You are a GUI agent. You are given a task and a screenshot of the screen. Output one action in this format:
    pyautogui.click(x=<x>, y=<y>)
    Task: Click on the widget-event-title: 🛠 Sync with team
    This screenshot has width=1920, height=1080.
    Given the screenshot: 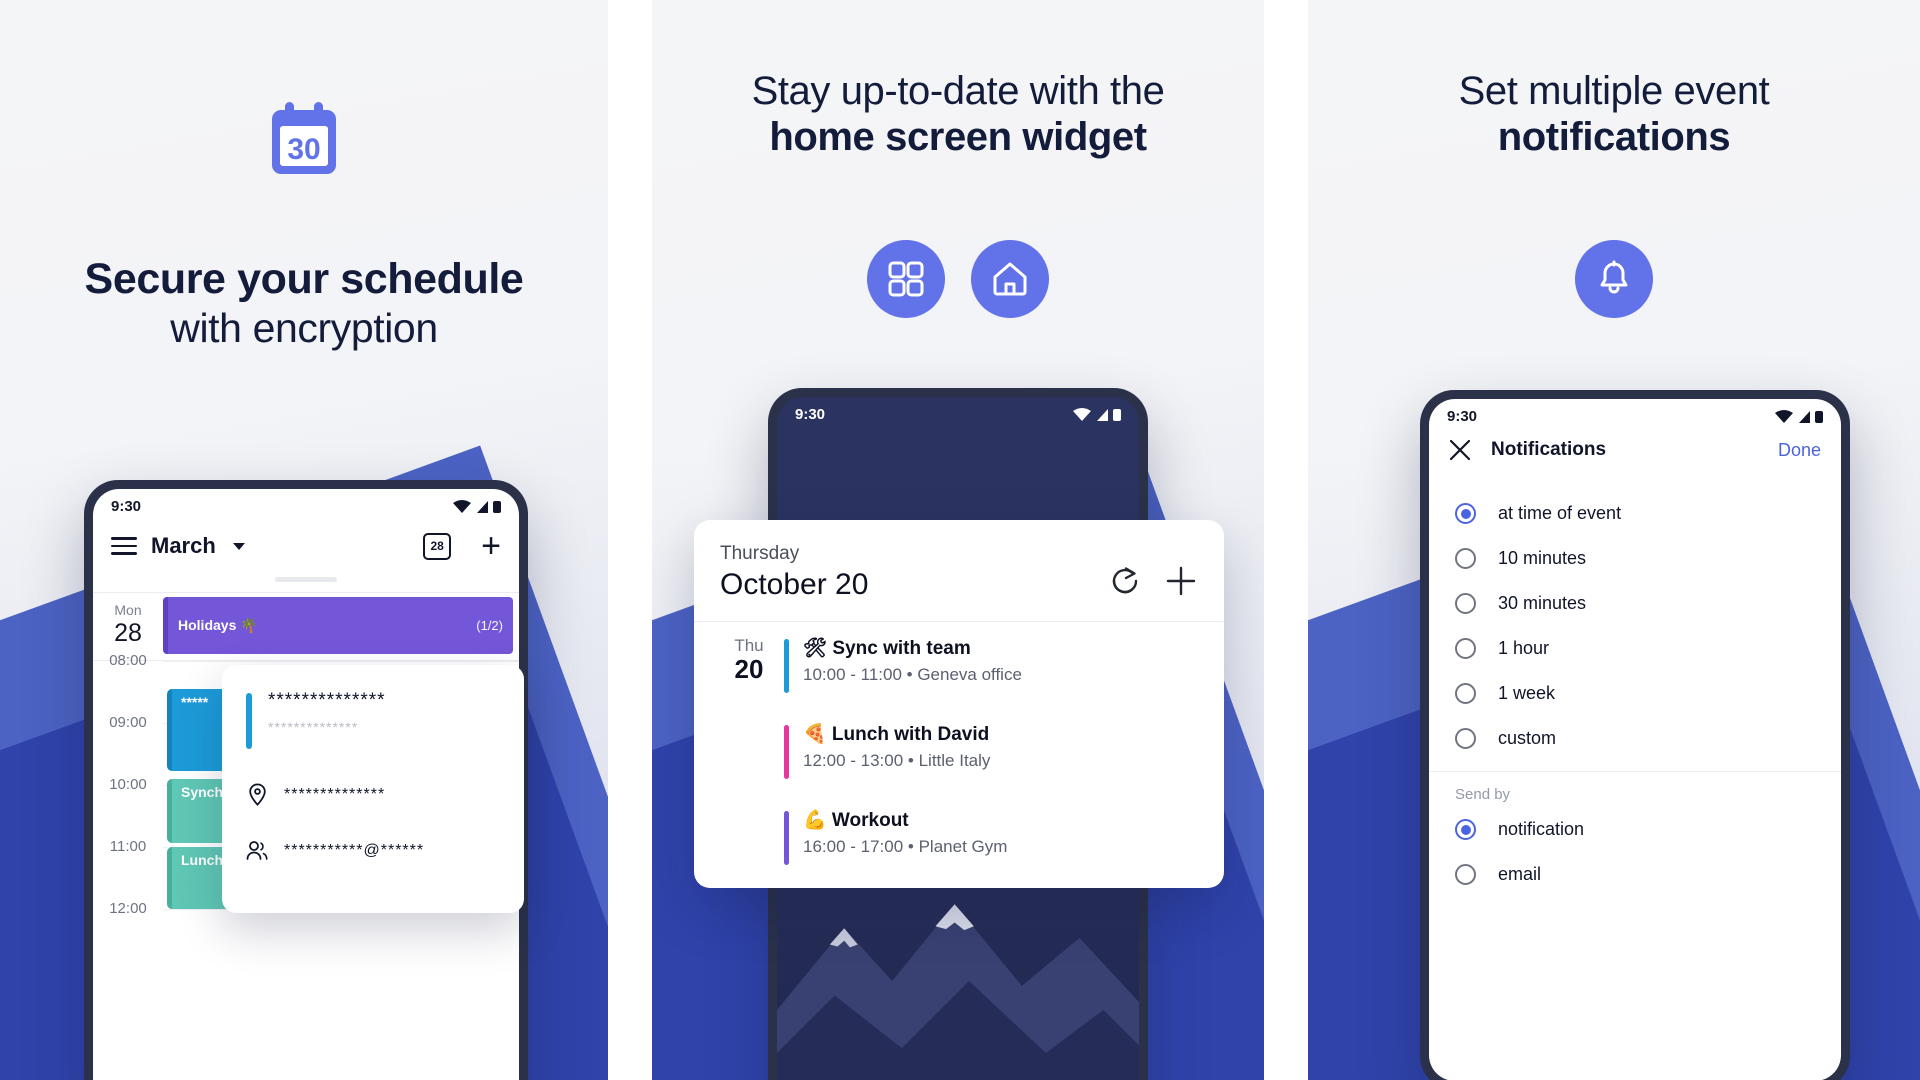 What is the action you would take?
    pyautogui.click(x=887, y=648)
    